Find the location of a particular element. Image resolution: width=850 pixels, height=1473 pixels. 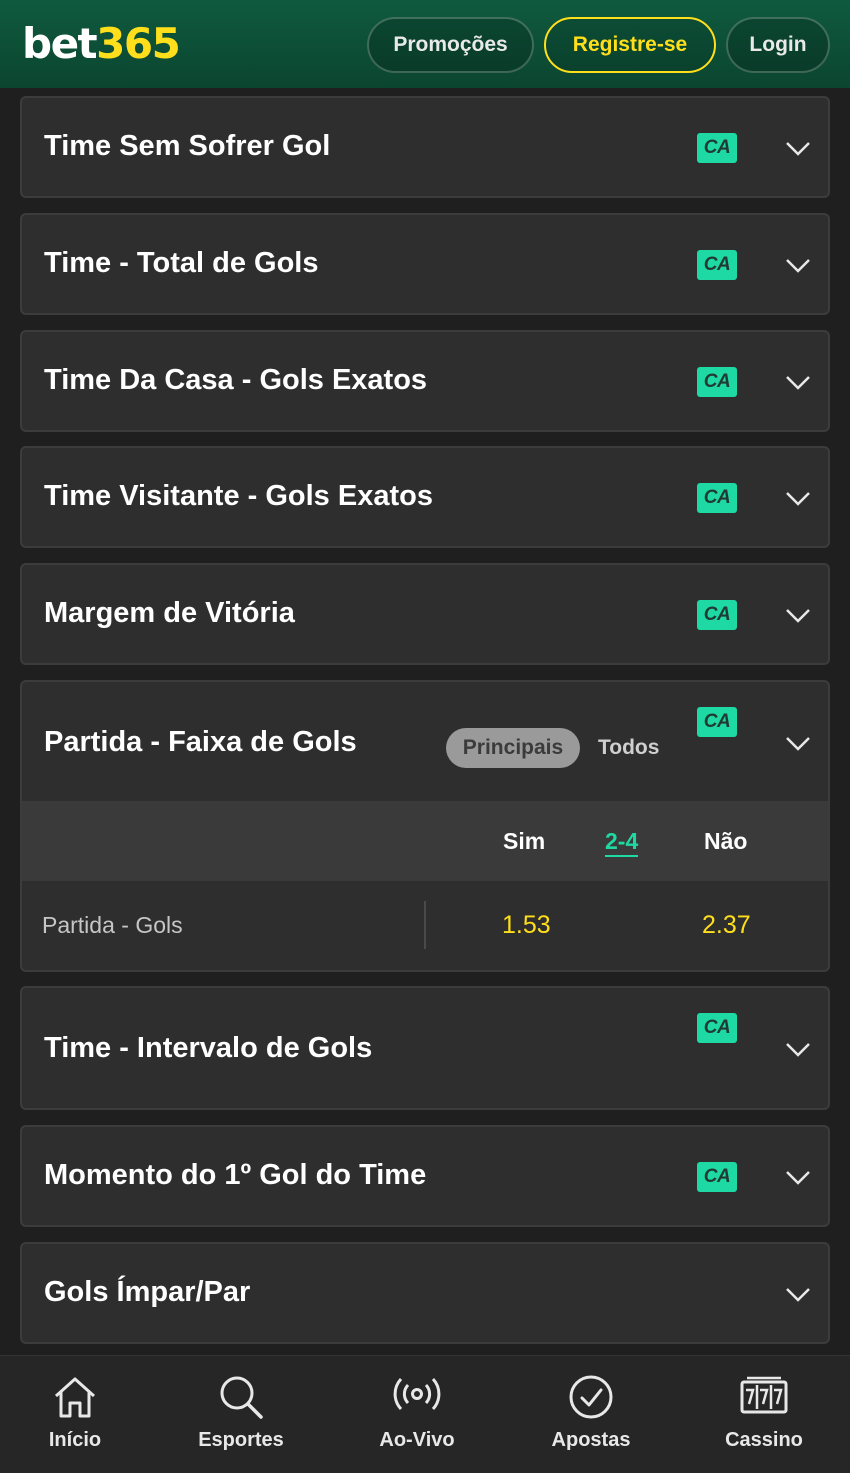

nav-label: Cassino is located at coordinates (764, 1440).